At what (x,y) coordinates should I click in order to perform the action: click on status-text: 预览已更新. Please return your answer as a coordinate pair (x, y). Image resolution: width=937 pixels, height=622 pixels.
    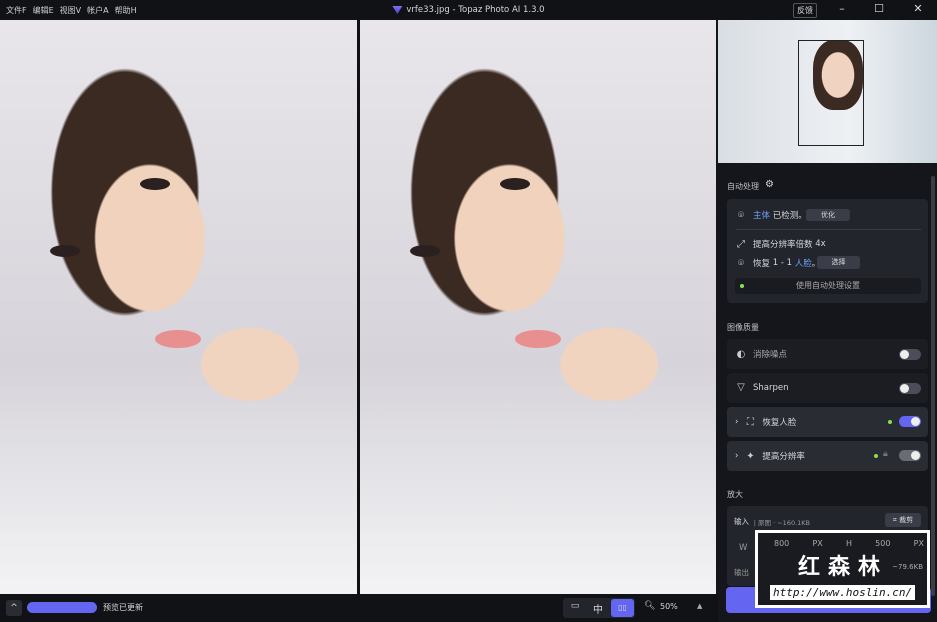
    Looking at the image, I should click on (123, 607).